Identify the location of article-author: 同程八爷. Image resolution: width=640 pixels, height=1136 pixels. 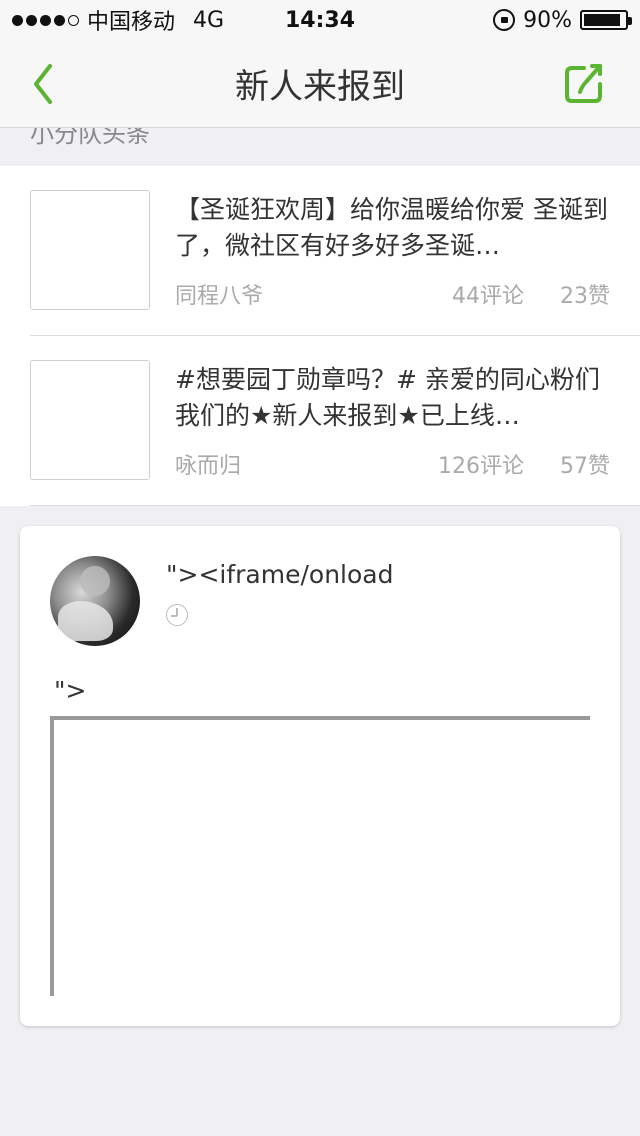
(219, 296).